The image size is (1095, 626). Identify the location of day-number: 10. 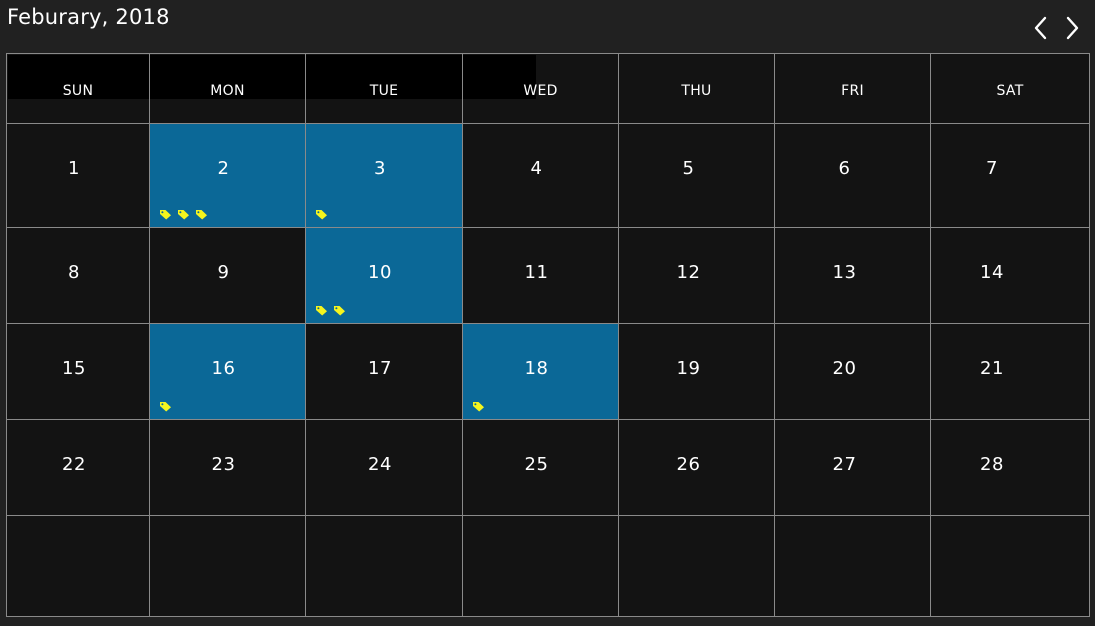
(380, 272).